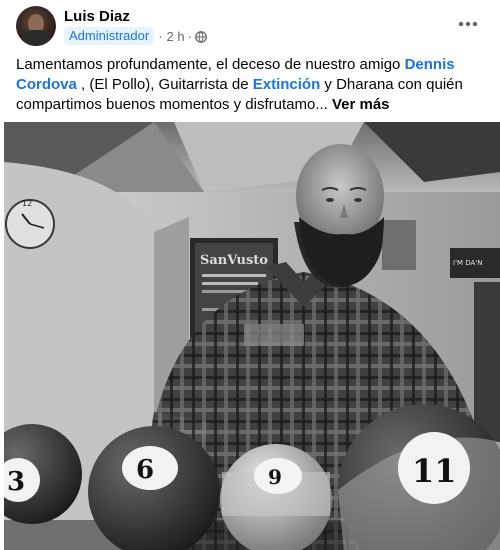 The height and width of the screenshot is (550, 500). Describe the element at coordinates (287, 84) in the screenshot. I see `mention-extincion: Extinción` at that location.